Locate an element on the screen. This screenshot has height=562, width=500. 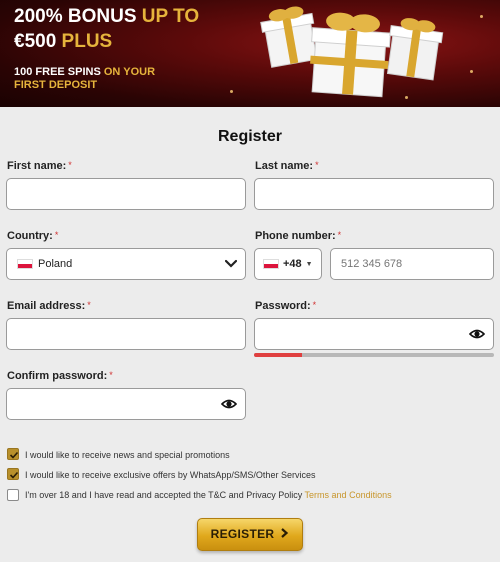
confirm-password-input is located at coordinates (126, 404).